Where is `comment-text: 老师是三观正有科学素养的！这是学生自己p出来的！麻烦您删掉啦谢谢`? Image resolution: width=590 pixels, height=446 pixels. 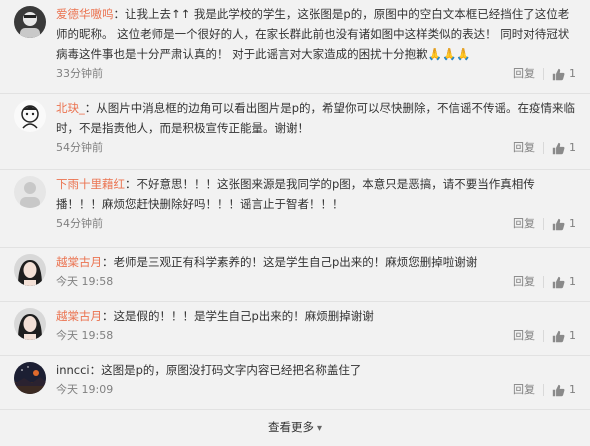 comment-text: 老师是三观正有科学素养的！这是学生自己p出来的！麻烦您删掉啦谢谢 is located at coordinates (295, 262).